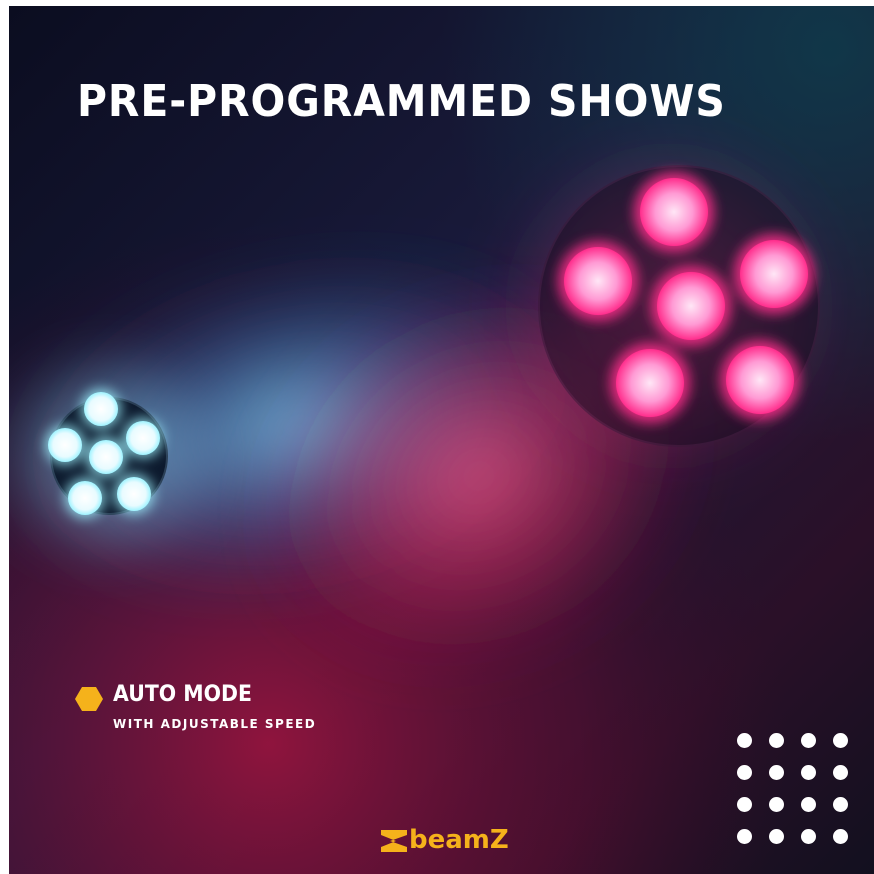 This screenshot has height=874, width=874. What do you see at coordinates (459, 840) in the screenshot?
I see `brand-name: beamZ` at bounding box center [459, 840].